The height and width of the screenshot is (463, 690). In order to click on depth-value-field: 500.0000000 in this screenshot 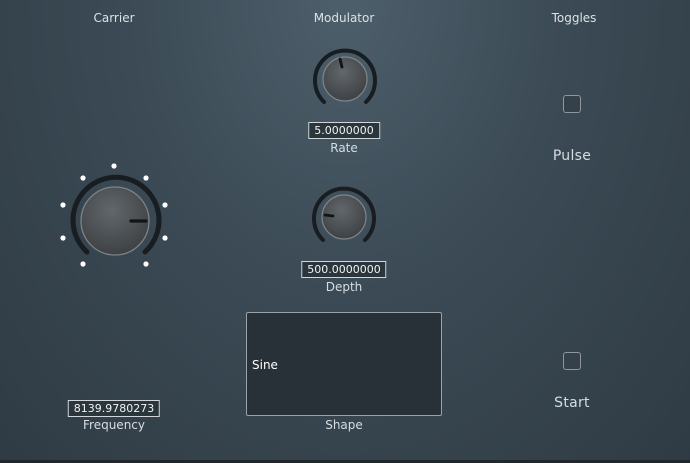, I will do `click(344, 269)`.